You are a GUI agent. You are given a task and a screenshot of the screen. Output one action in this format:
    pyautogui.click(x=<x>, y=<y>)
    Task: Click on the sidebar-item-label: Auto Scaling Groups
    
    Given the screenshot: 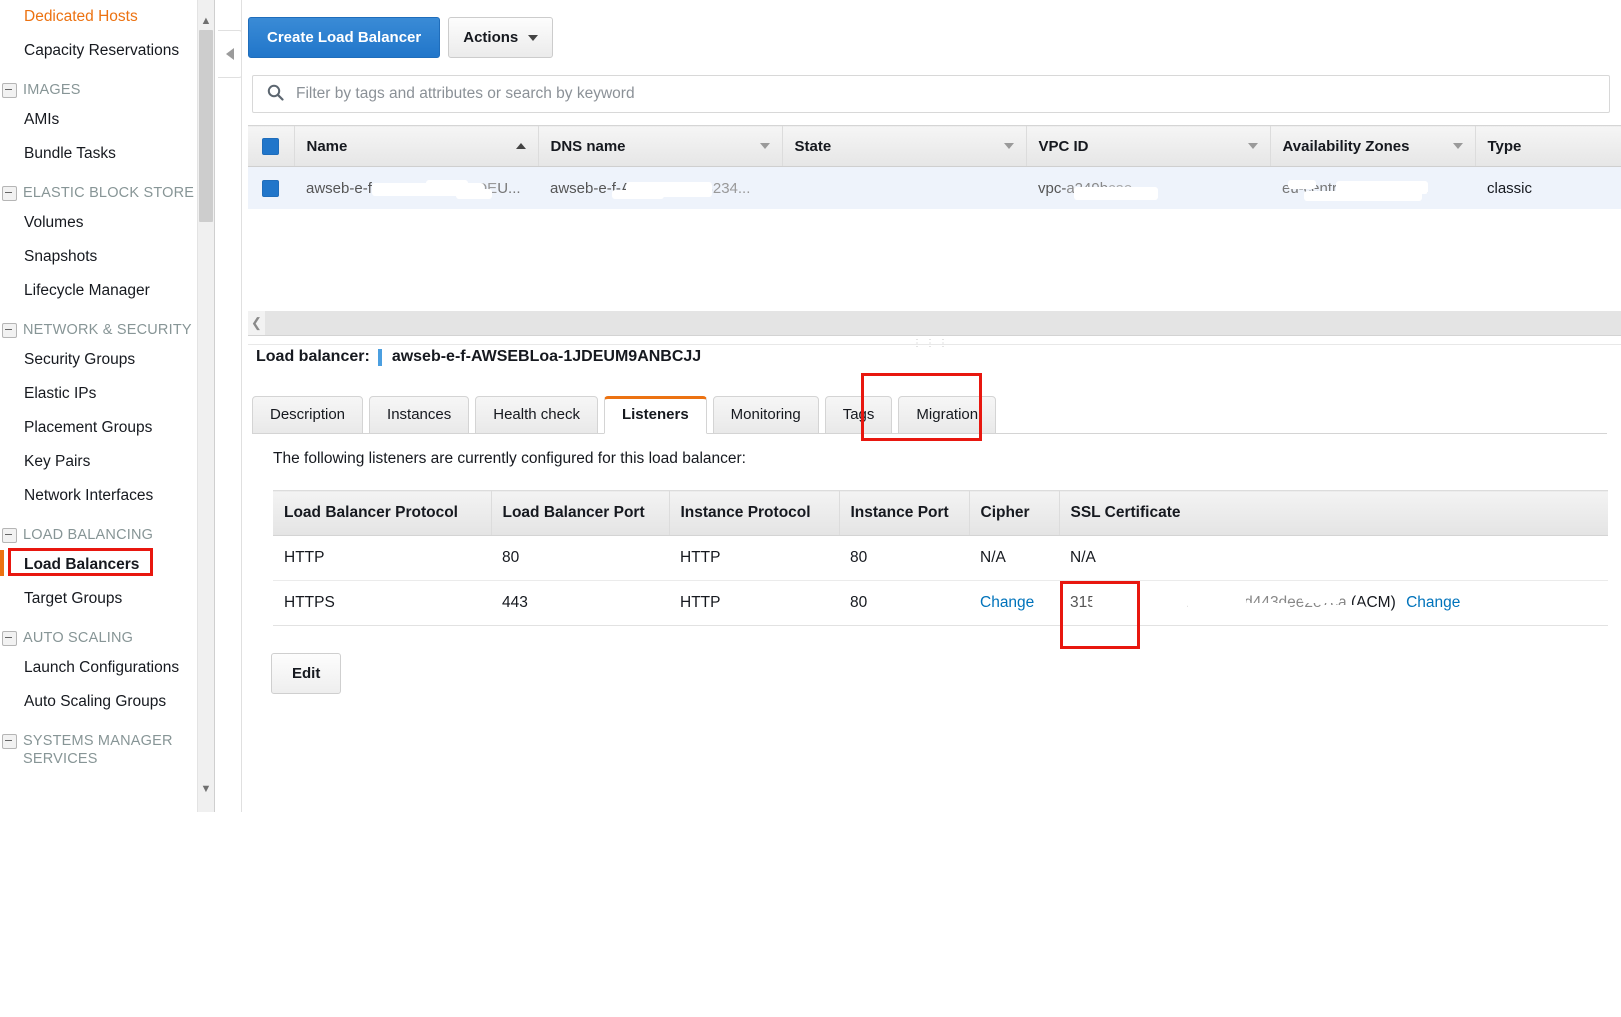 What is the action you would take?
    pyautogui.click(x=98, y=702)
    